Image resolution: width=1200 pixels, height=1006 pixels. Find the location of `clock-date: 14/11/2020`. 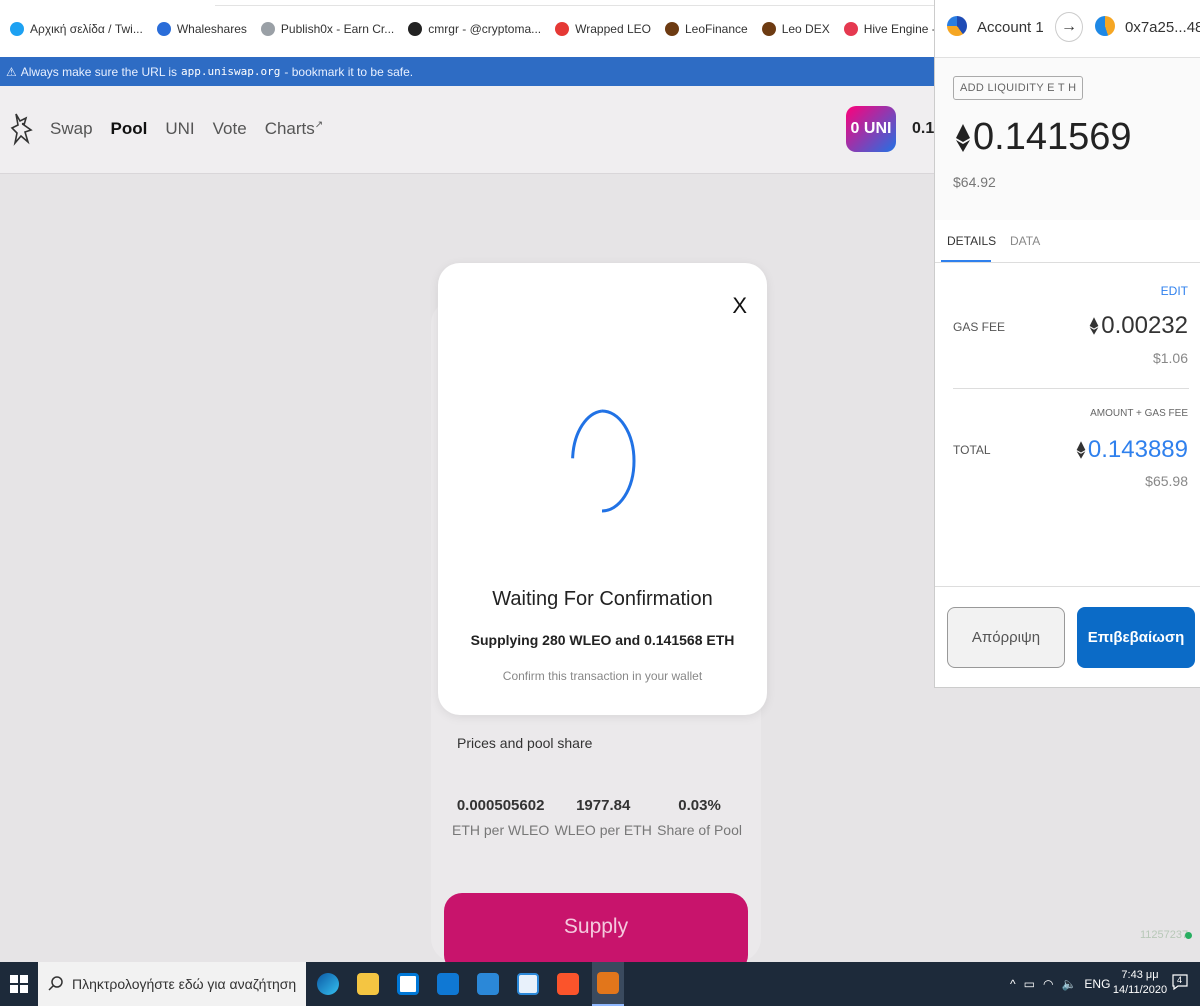

clock-date: 14/11/2020 is located at coordinates (1140, 990).